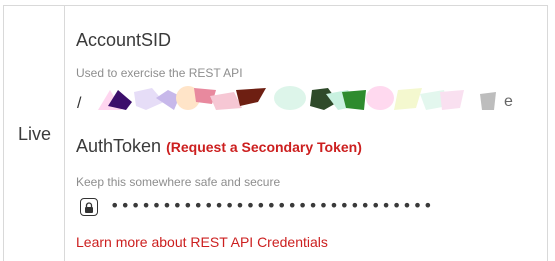 This screenshot has height=261, width=555. I want to click on lock-icon, so click(89, 207).